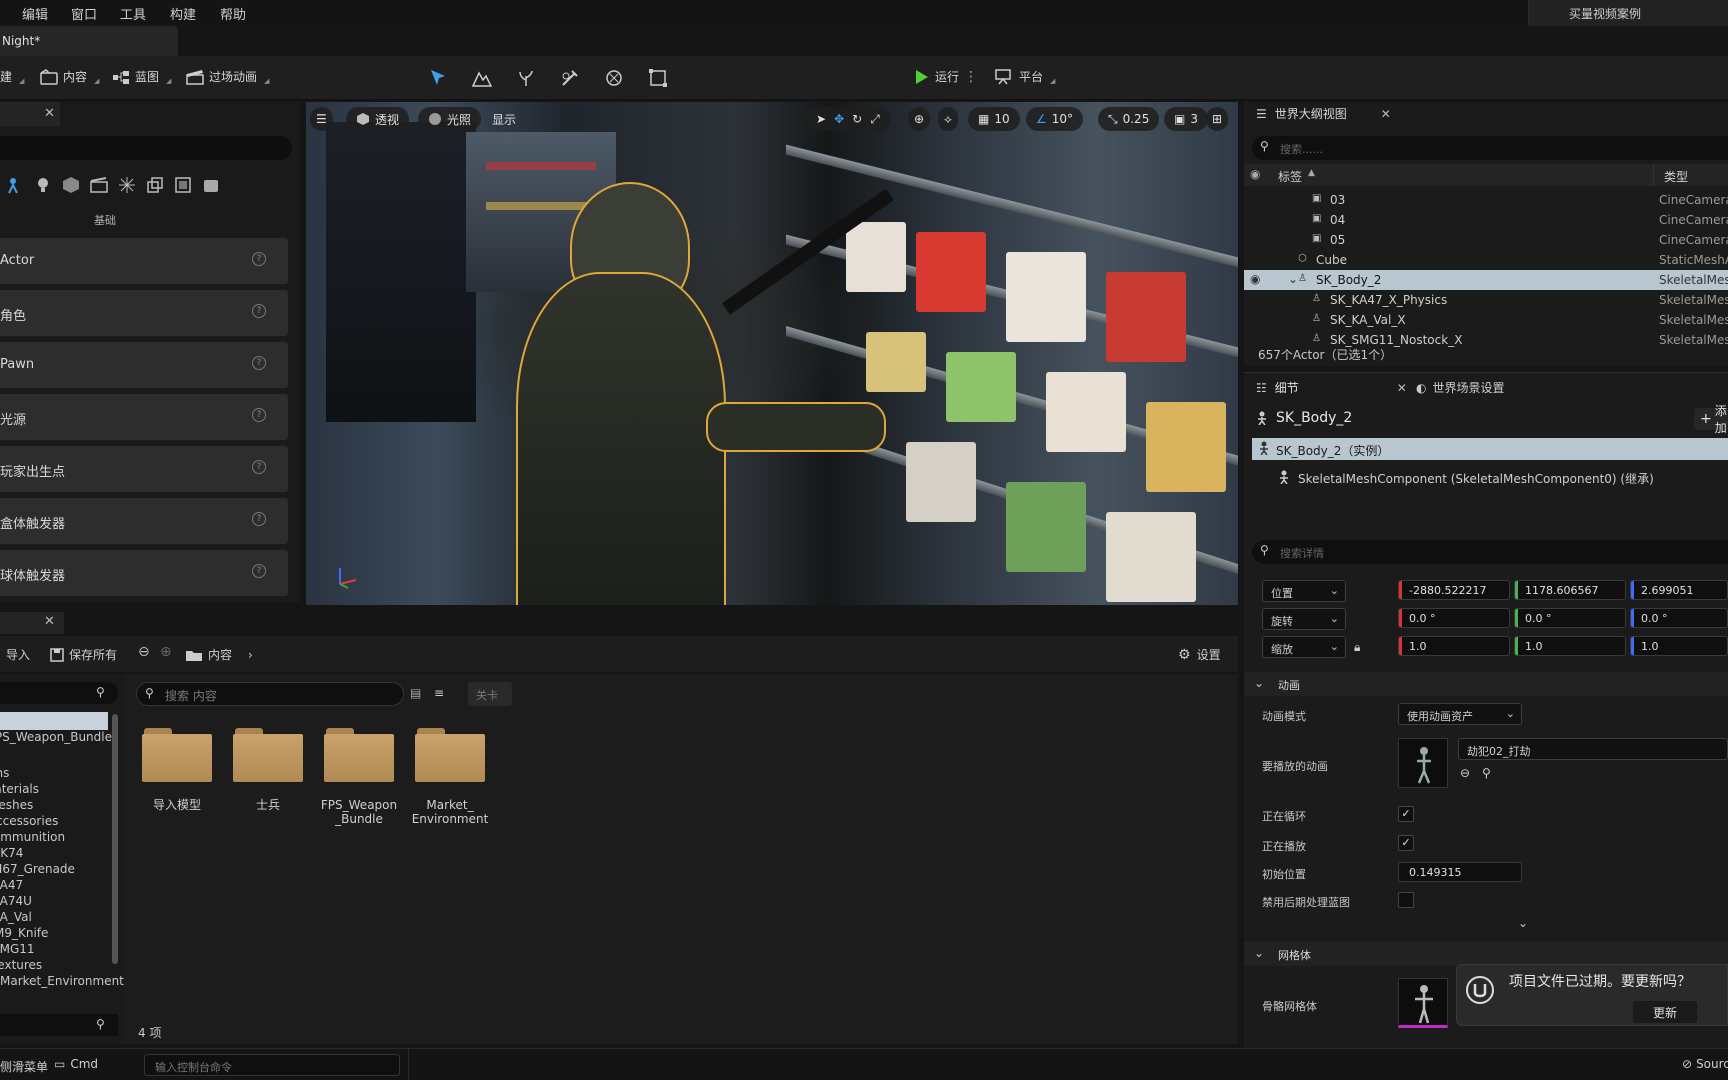 This screenshot has height=1080, width=1728. What do you see at coordinates (1304, 647) in the screenshot?
I see `scale-mode-dropdown: 缩放 ⌄` at bounding box center [1304, 647].